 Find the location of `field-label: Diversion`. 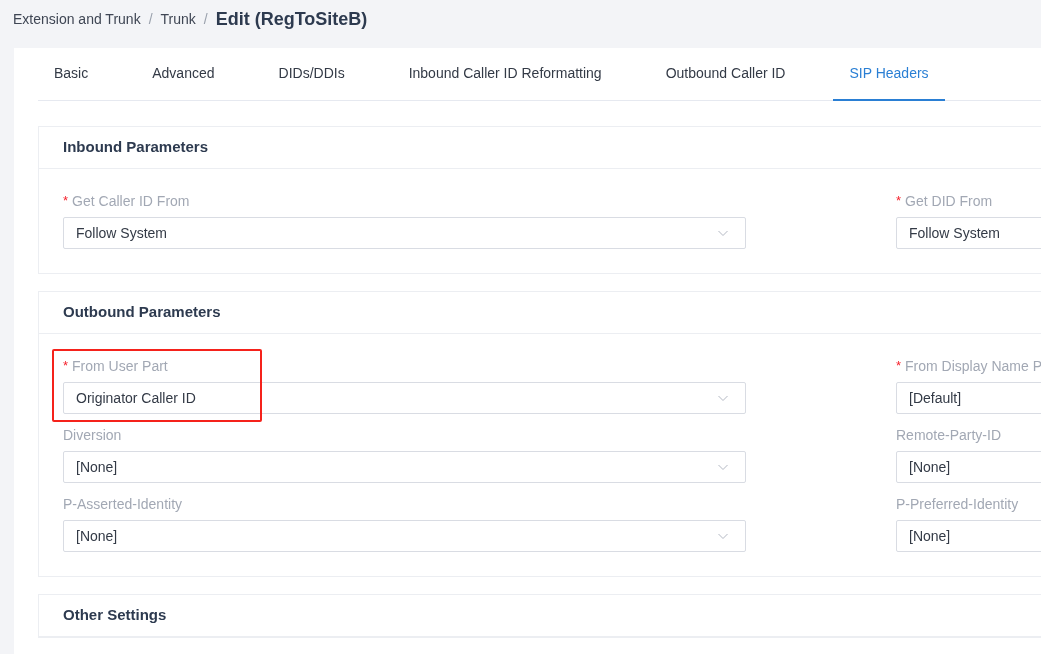

field-label: Diversion is located at coordinates (92, 435).